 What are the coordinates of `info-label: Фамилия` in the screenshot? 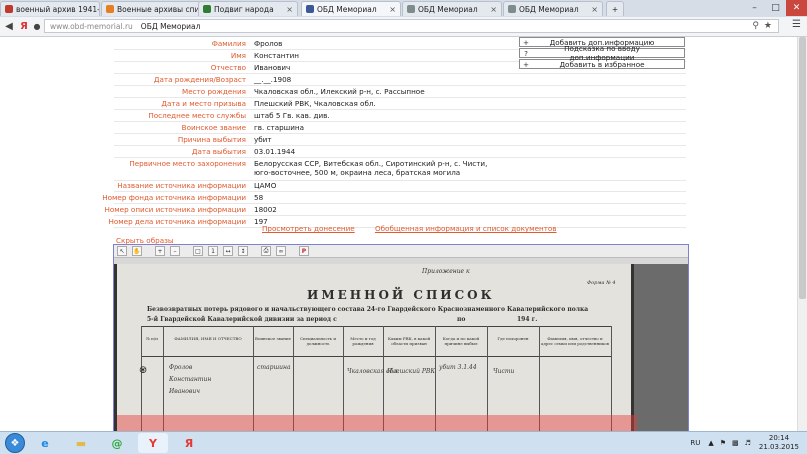 It's located at (146, 43).